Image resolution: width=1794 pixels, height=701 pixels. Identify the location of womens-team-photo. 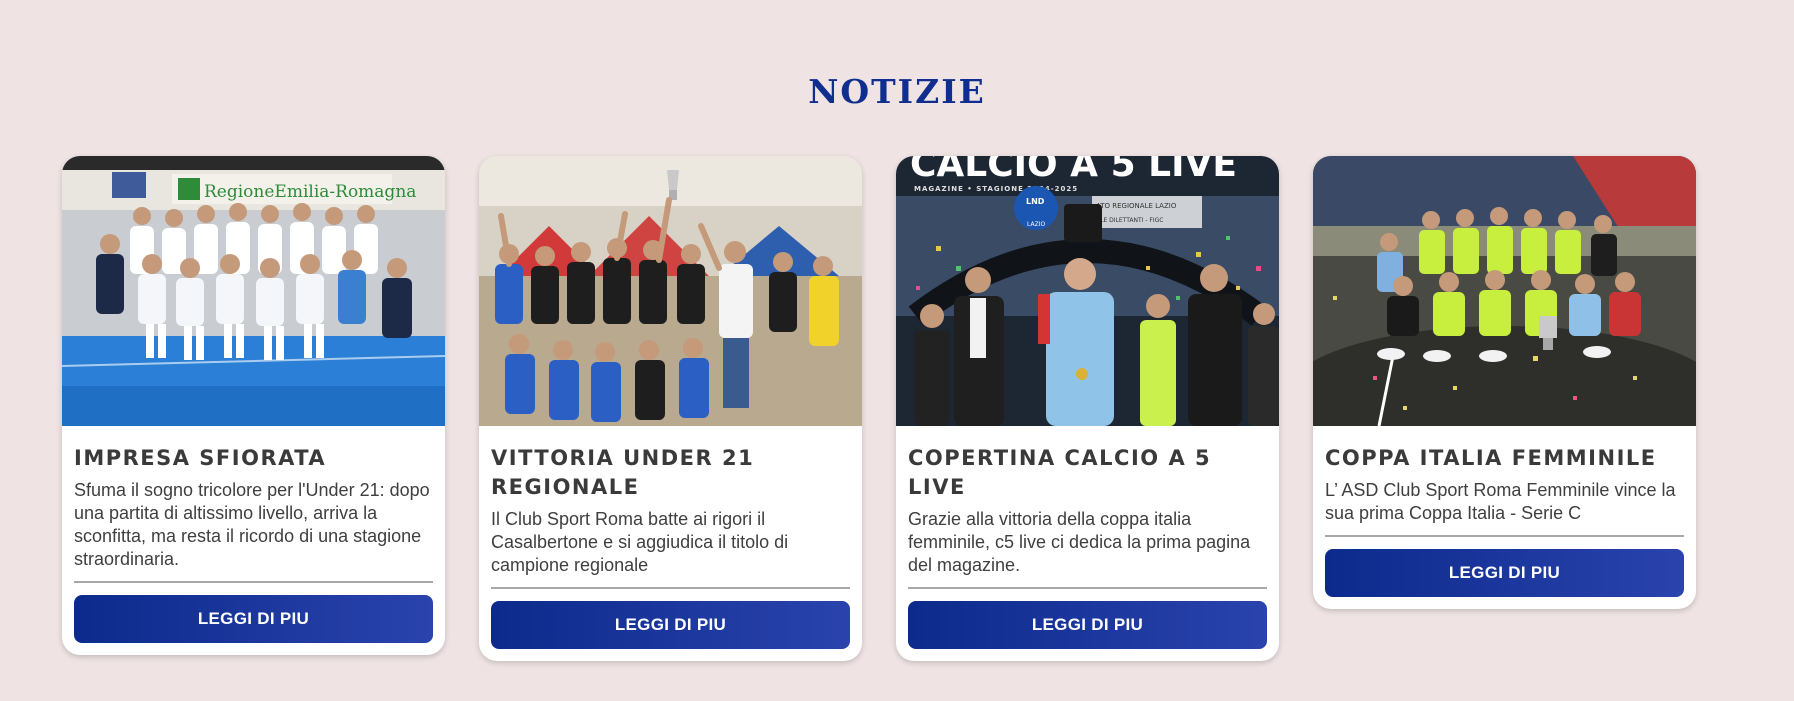
(1504, 291).